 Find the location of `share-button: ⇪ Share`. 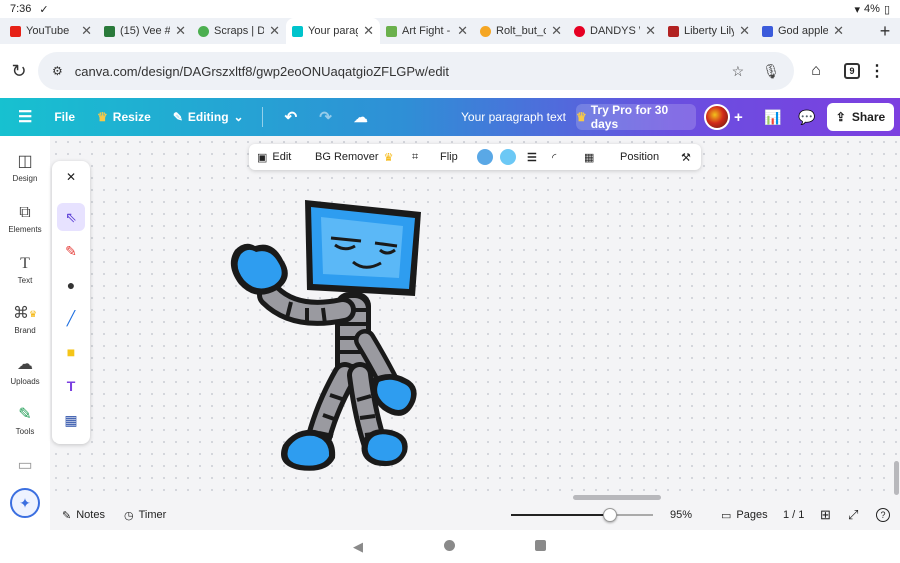

share-button: ⇪ Share is located at coordinates (860, 117).